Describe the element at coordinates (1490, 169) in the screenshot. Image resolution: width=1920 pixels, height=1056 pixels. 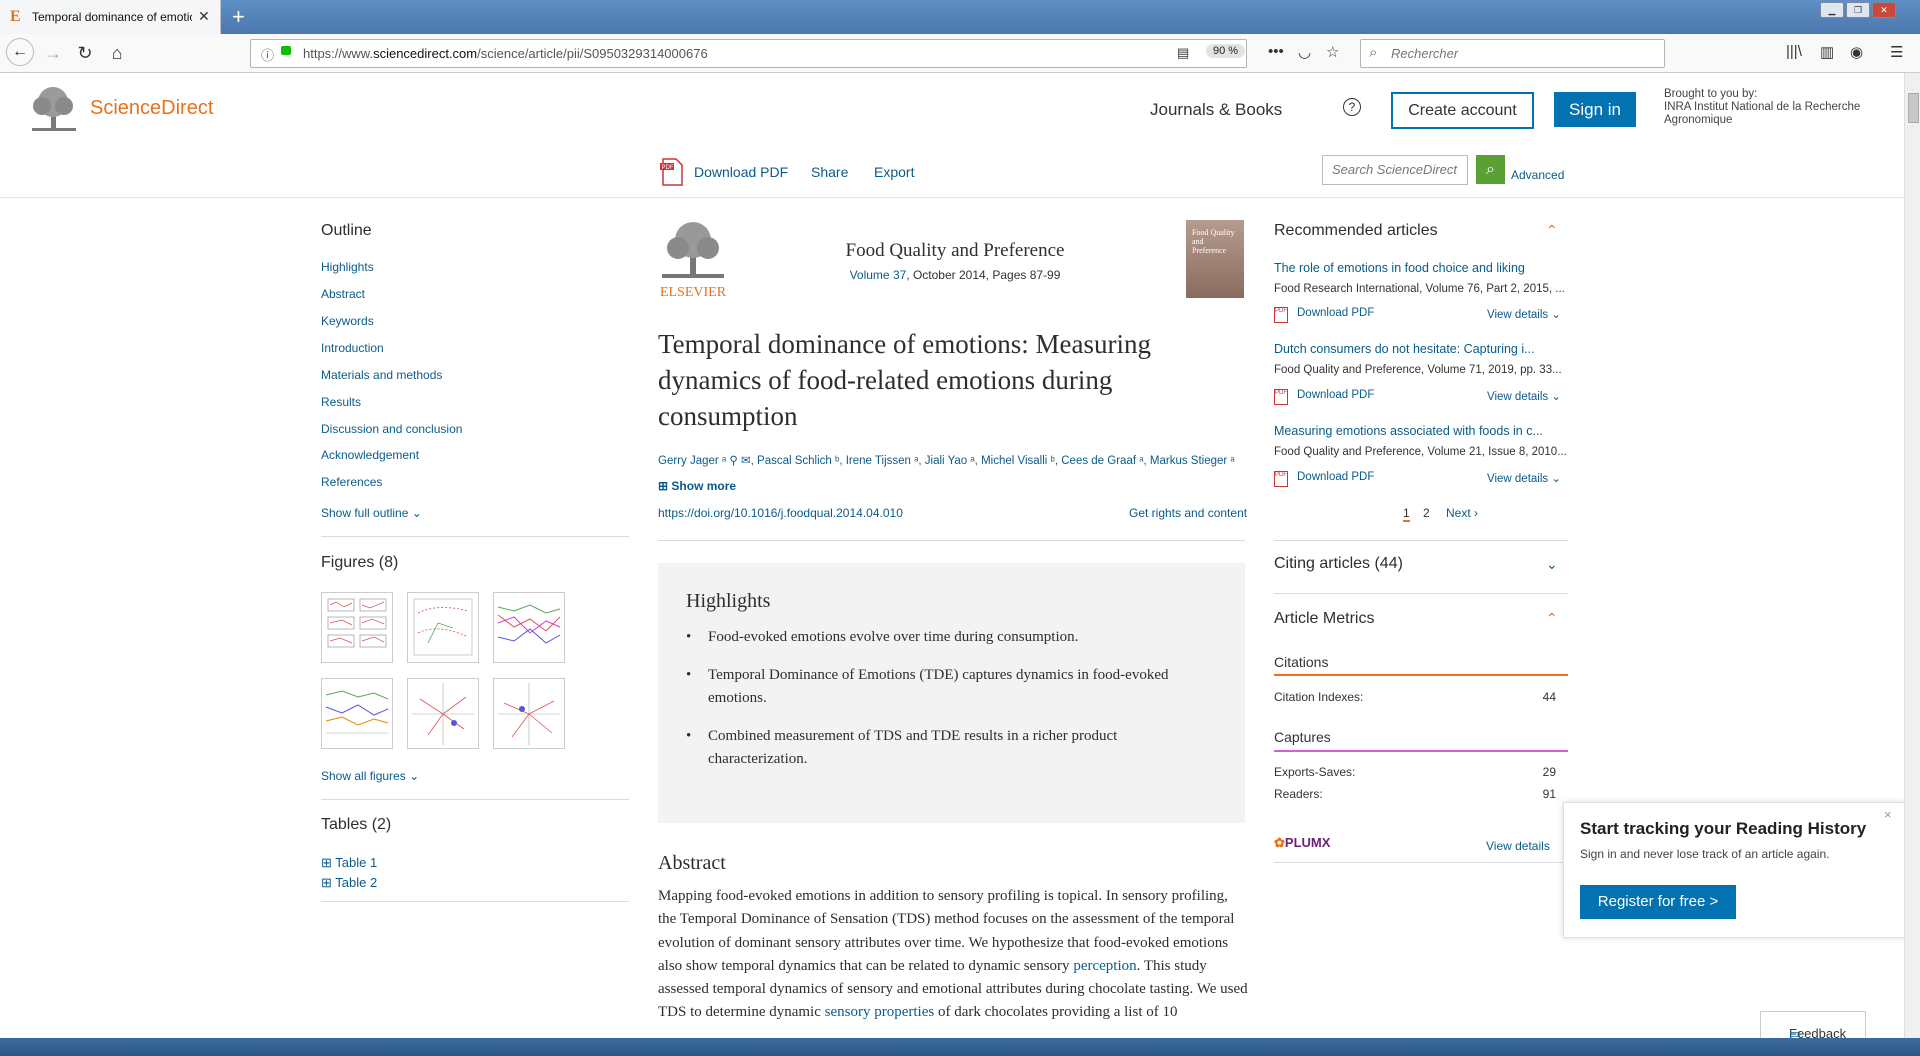
I see `search-button: ⌕` at that location.